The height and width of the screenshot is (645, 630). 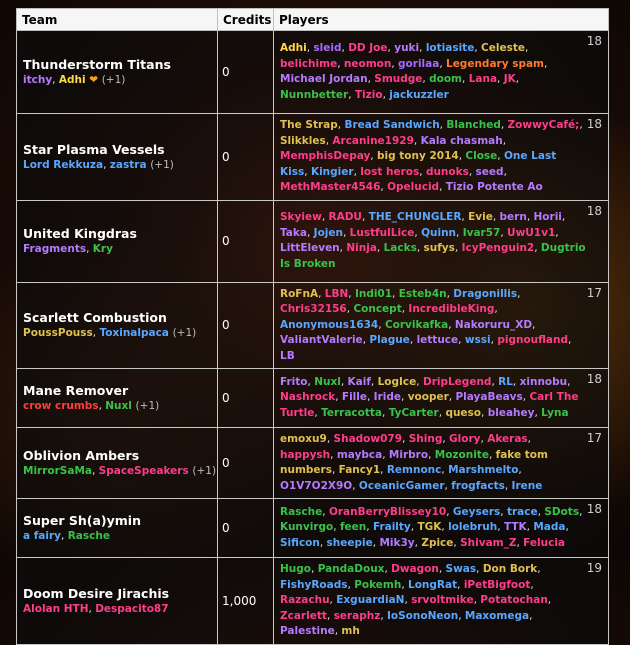 I want to click on player-name: Lana, so click(x=483, y=79).